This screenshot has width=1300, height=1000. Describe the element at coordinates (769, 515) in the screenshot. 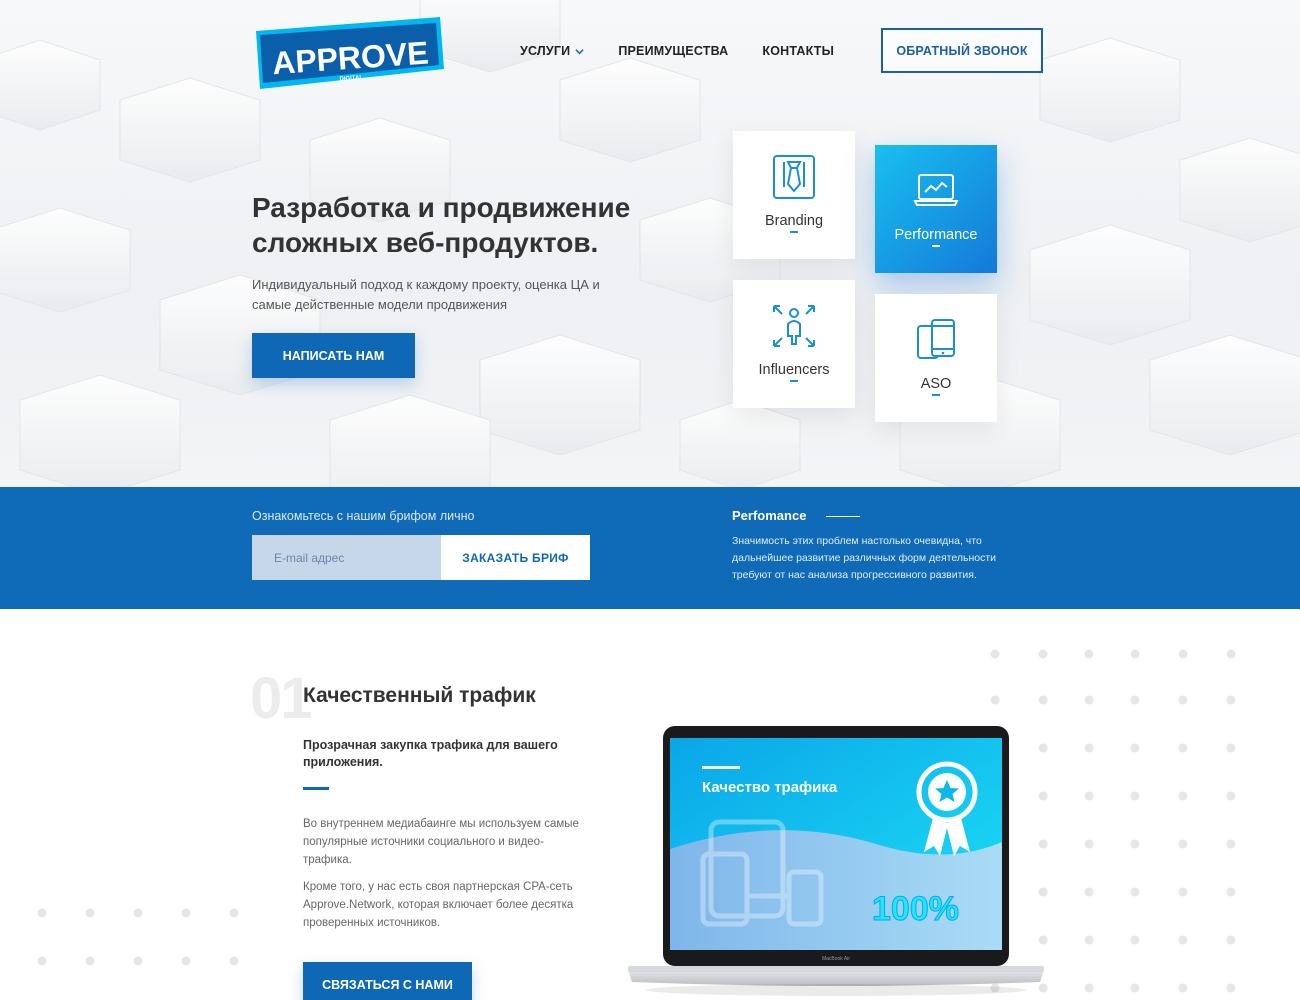

I see `performance-title: Perfomance` at that location.